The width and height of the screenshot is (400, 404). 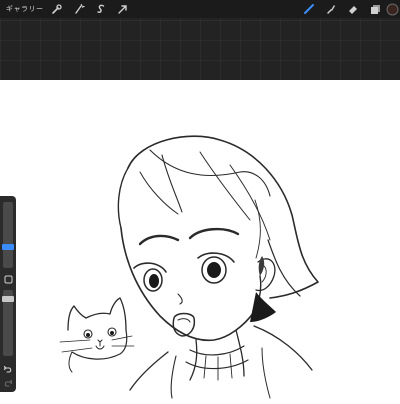 What do you see at coordinates (392, 9) in the screenshot?
I see `color-swatch-icon` at bounding box center [392, 9].